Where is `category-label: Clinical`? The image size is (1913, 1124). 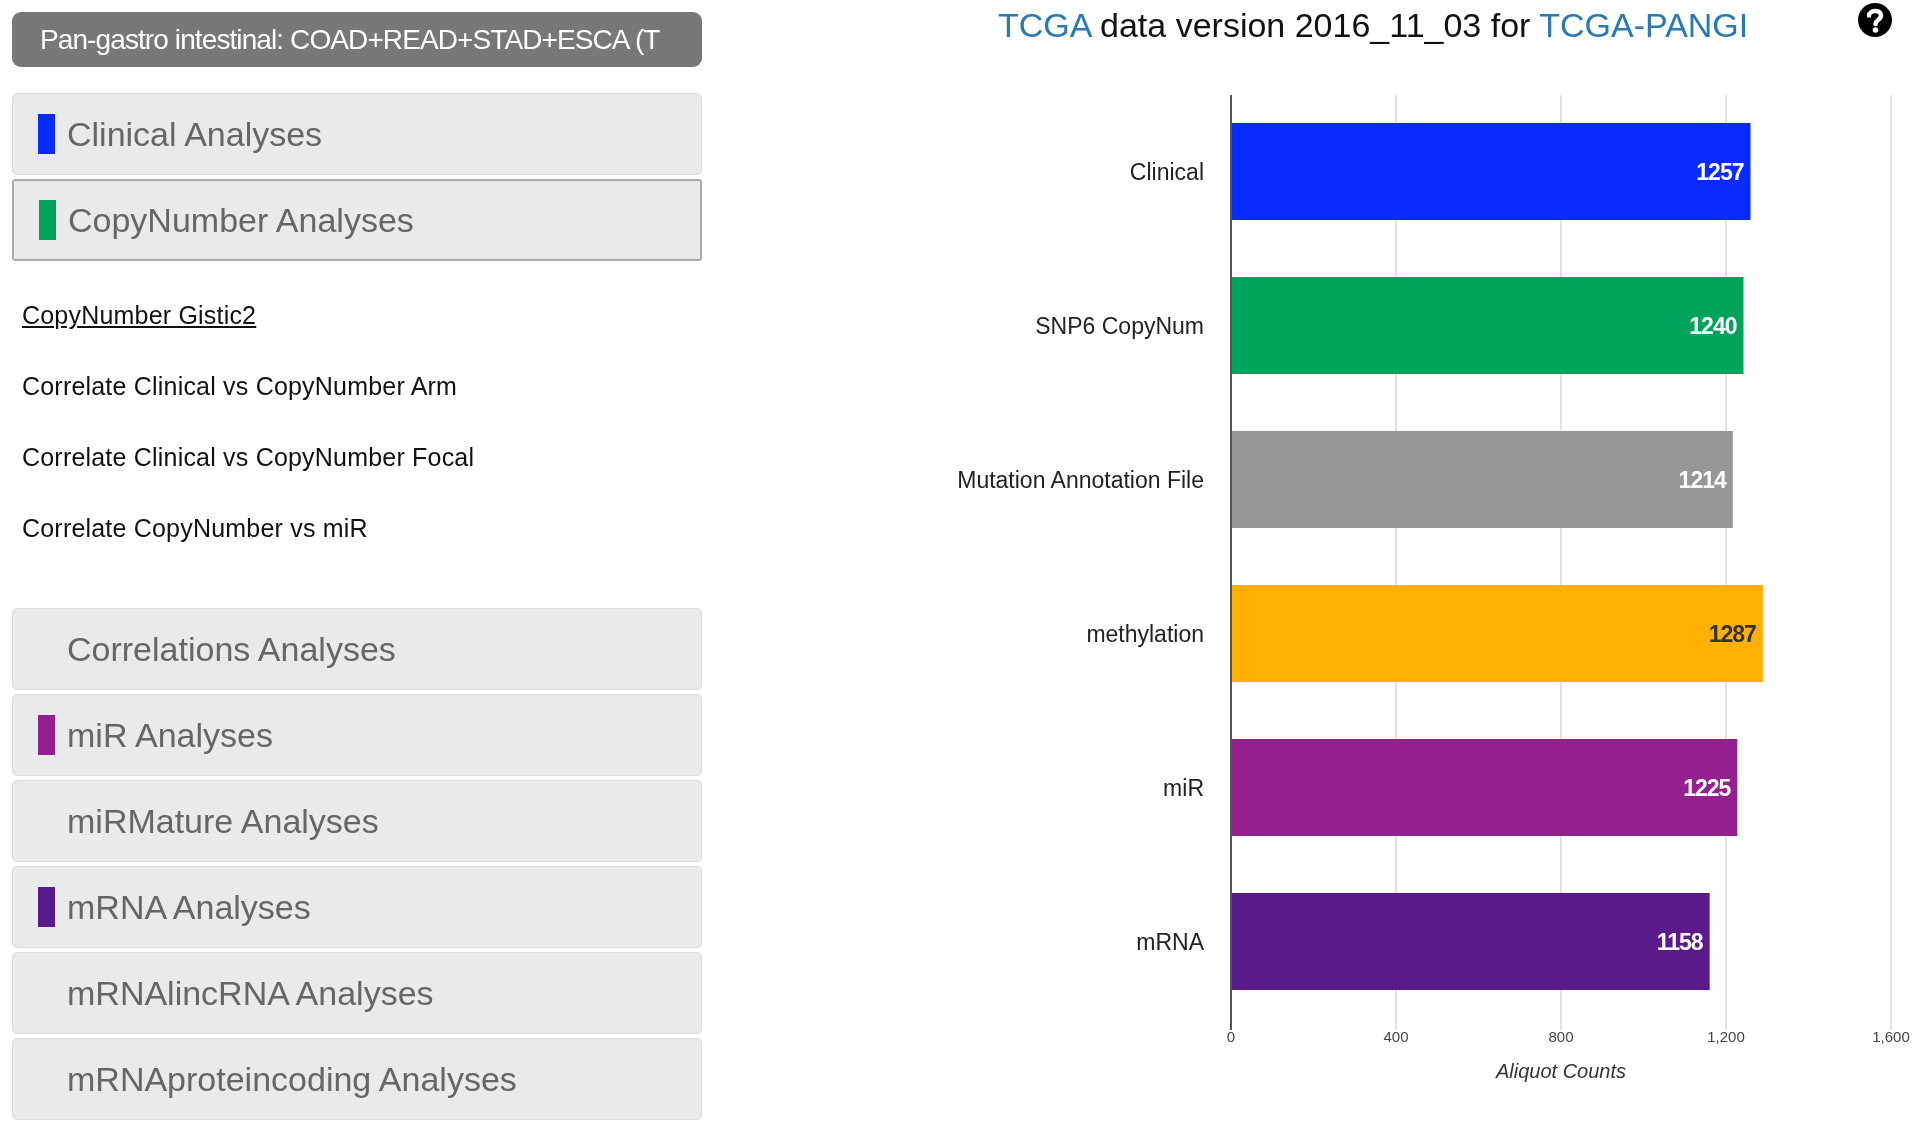 category-label: Clinical is located at coordinates (1166, 171).